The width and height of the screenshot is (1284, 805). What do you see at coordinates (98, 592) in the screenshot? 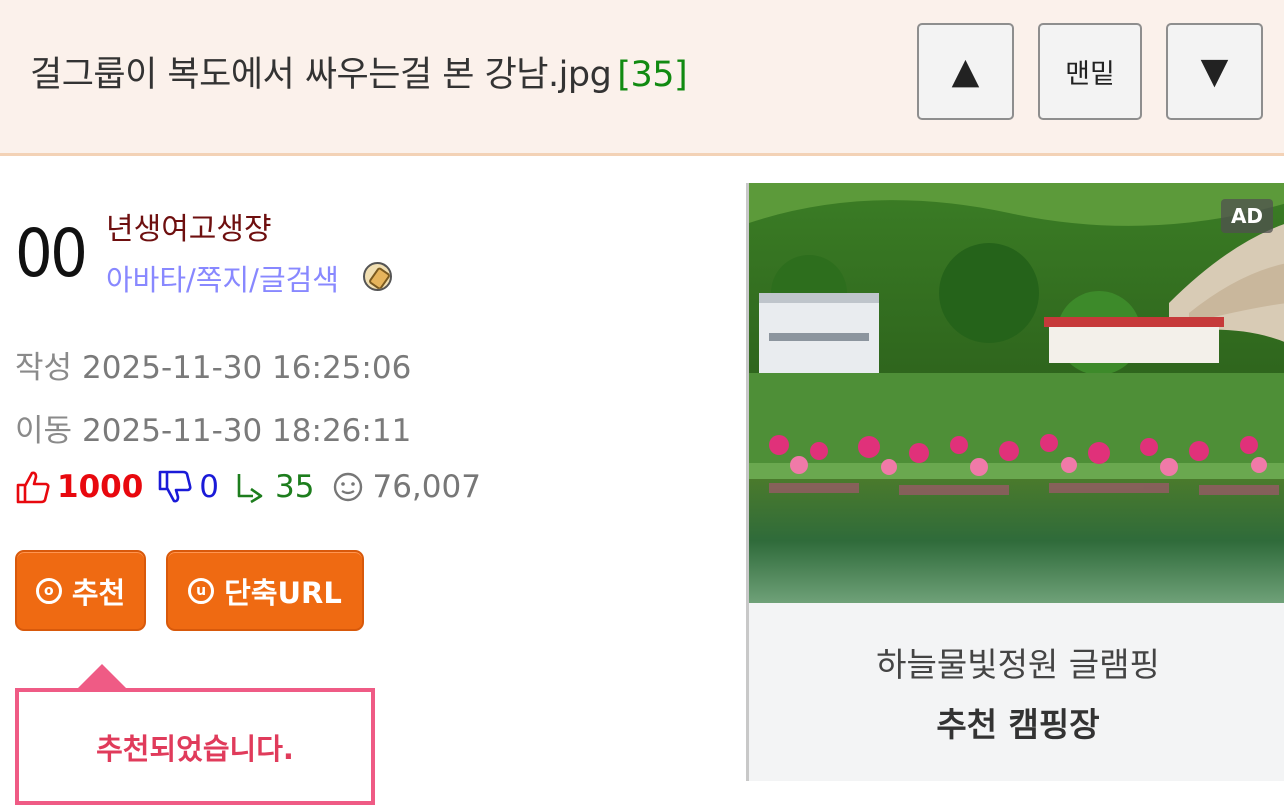
I see `recommend-label: 추천` at bounding box center [98, 592].